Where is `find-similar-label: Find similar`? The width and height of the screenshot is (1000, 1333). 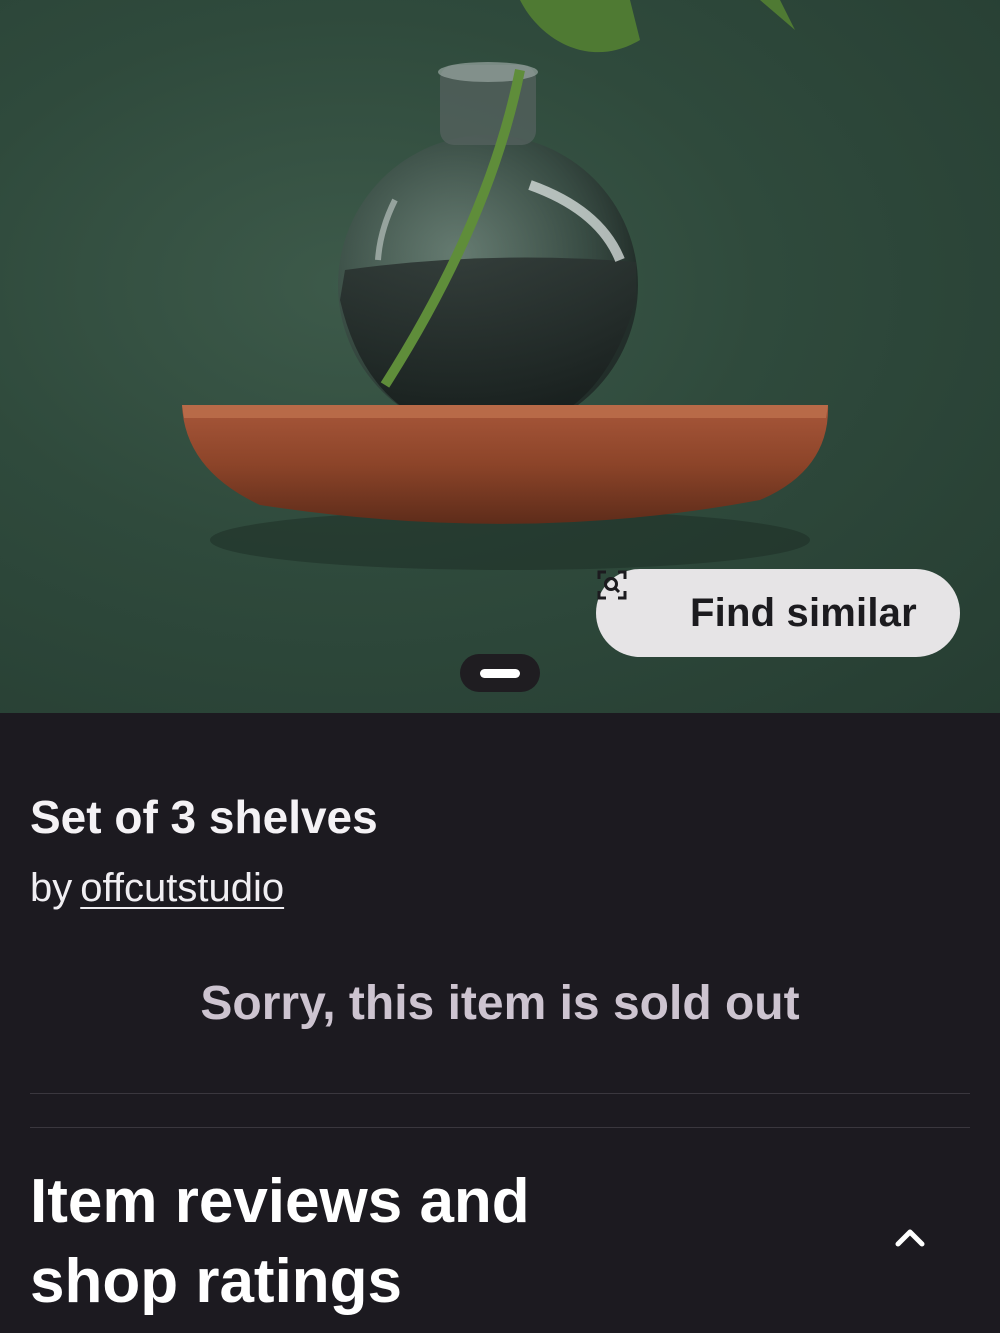
find-similar-label: Find similar is located at coordinates (803, 612).